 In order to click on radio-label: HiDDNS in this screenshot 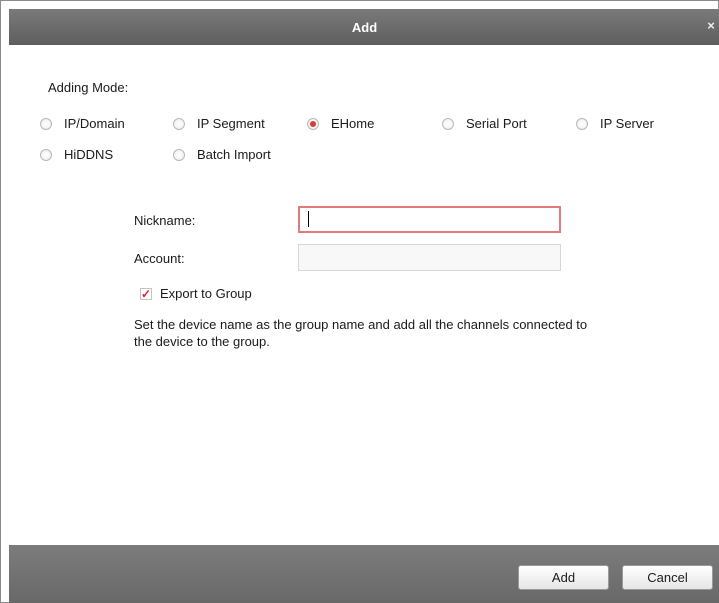, I will do `click(89, 154)`.